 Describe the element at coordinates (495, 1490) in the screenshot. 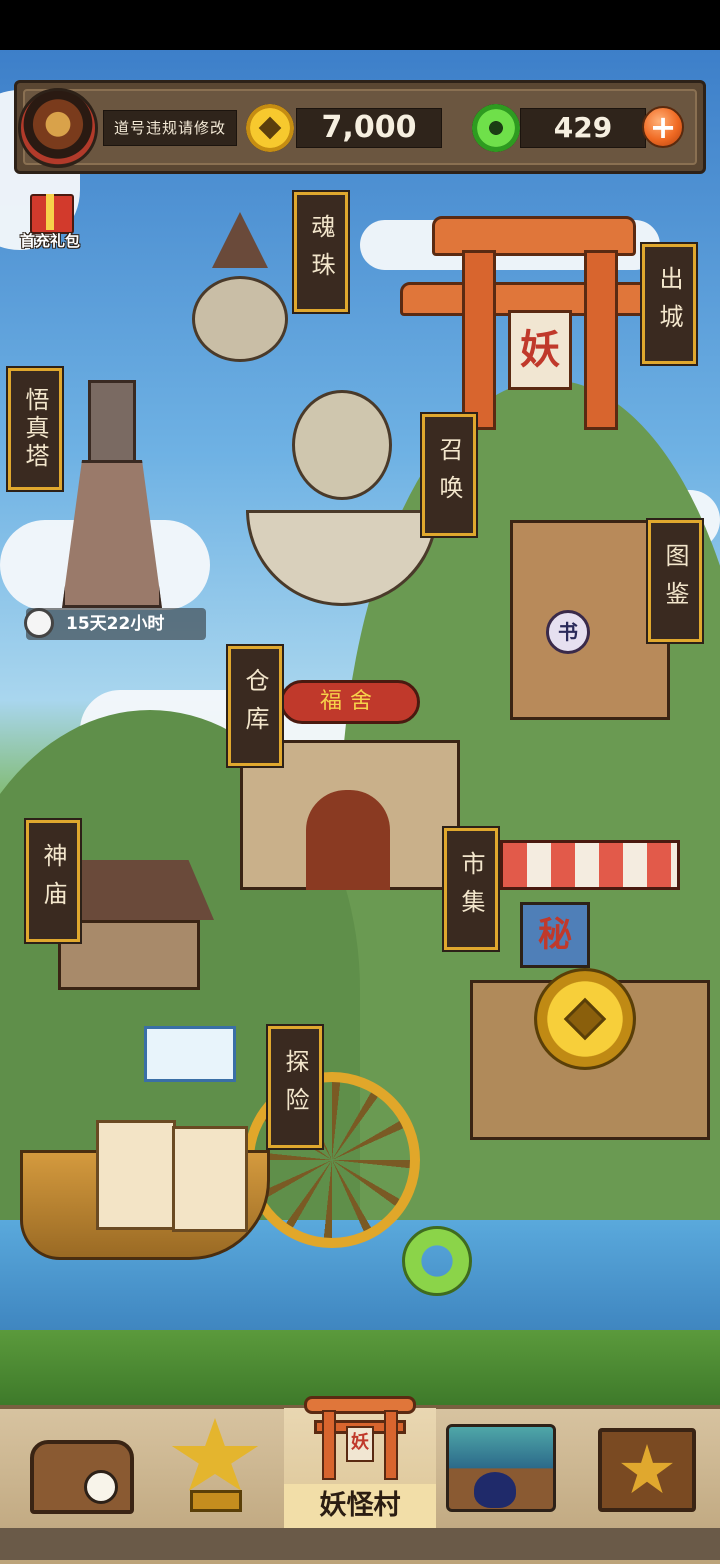

I see `black-cat-icon` at that location.